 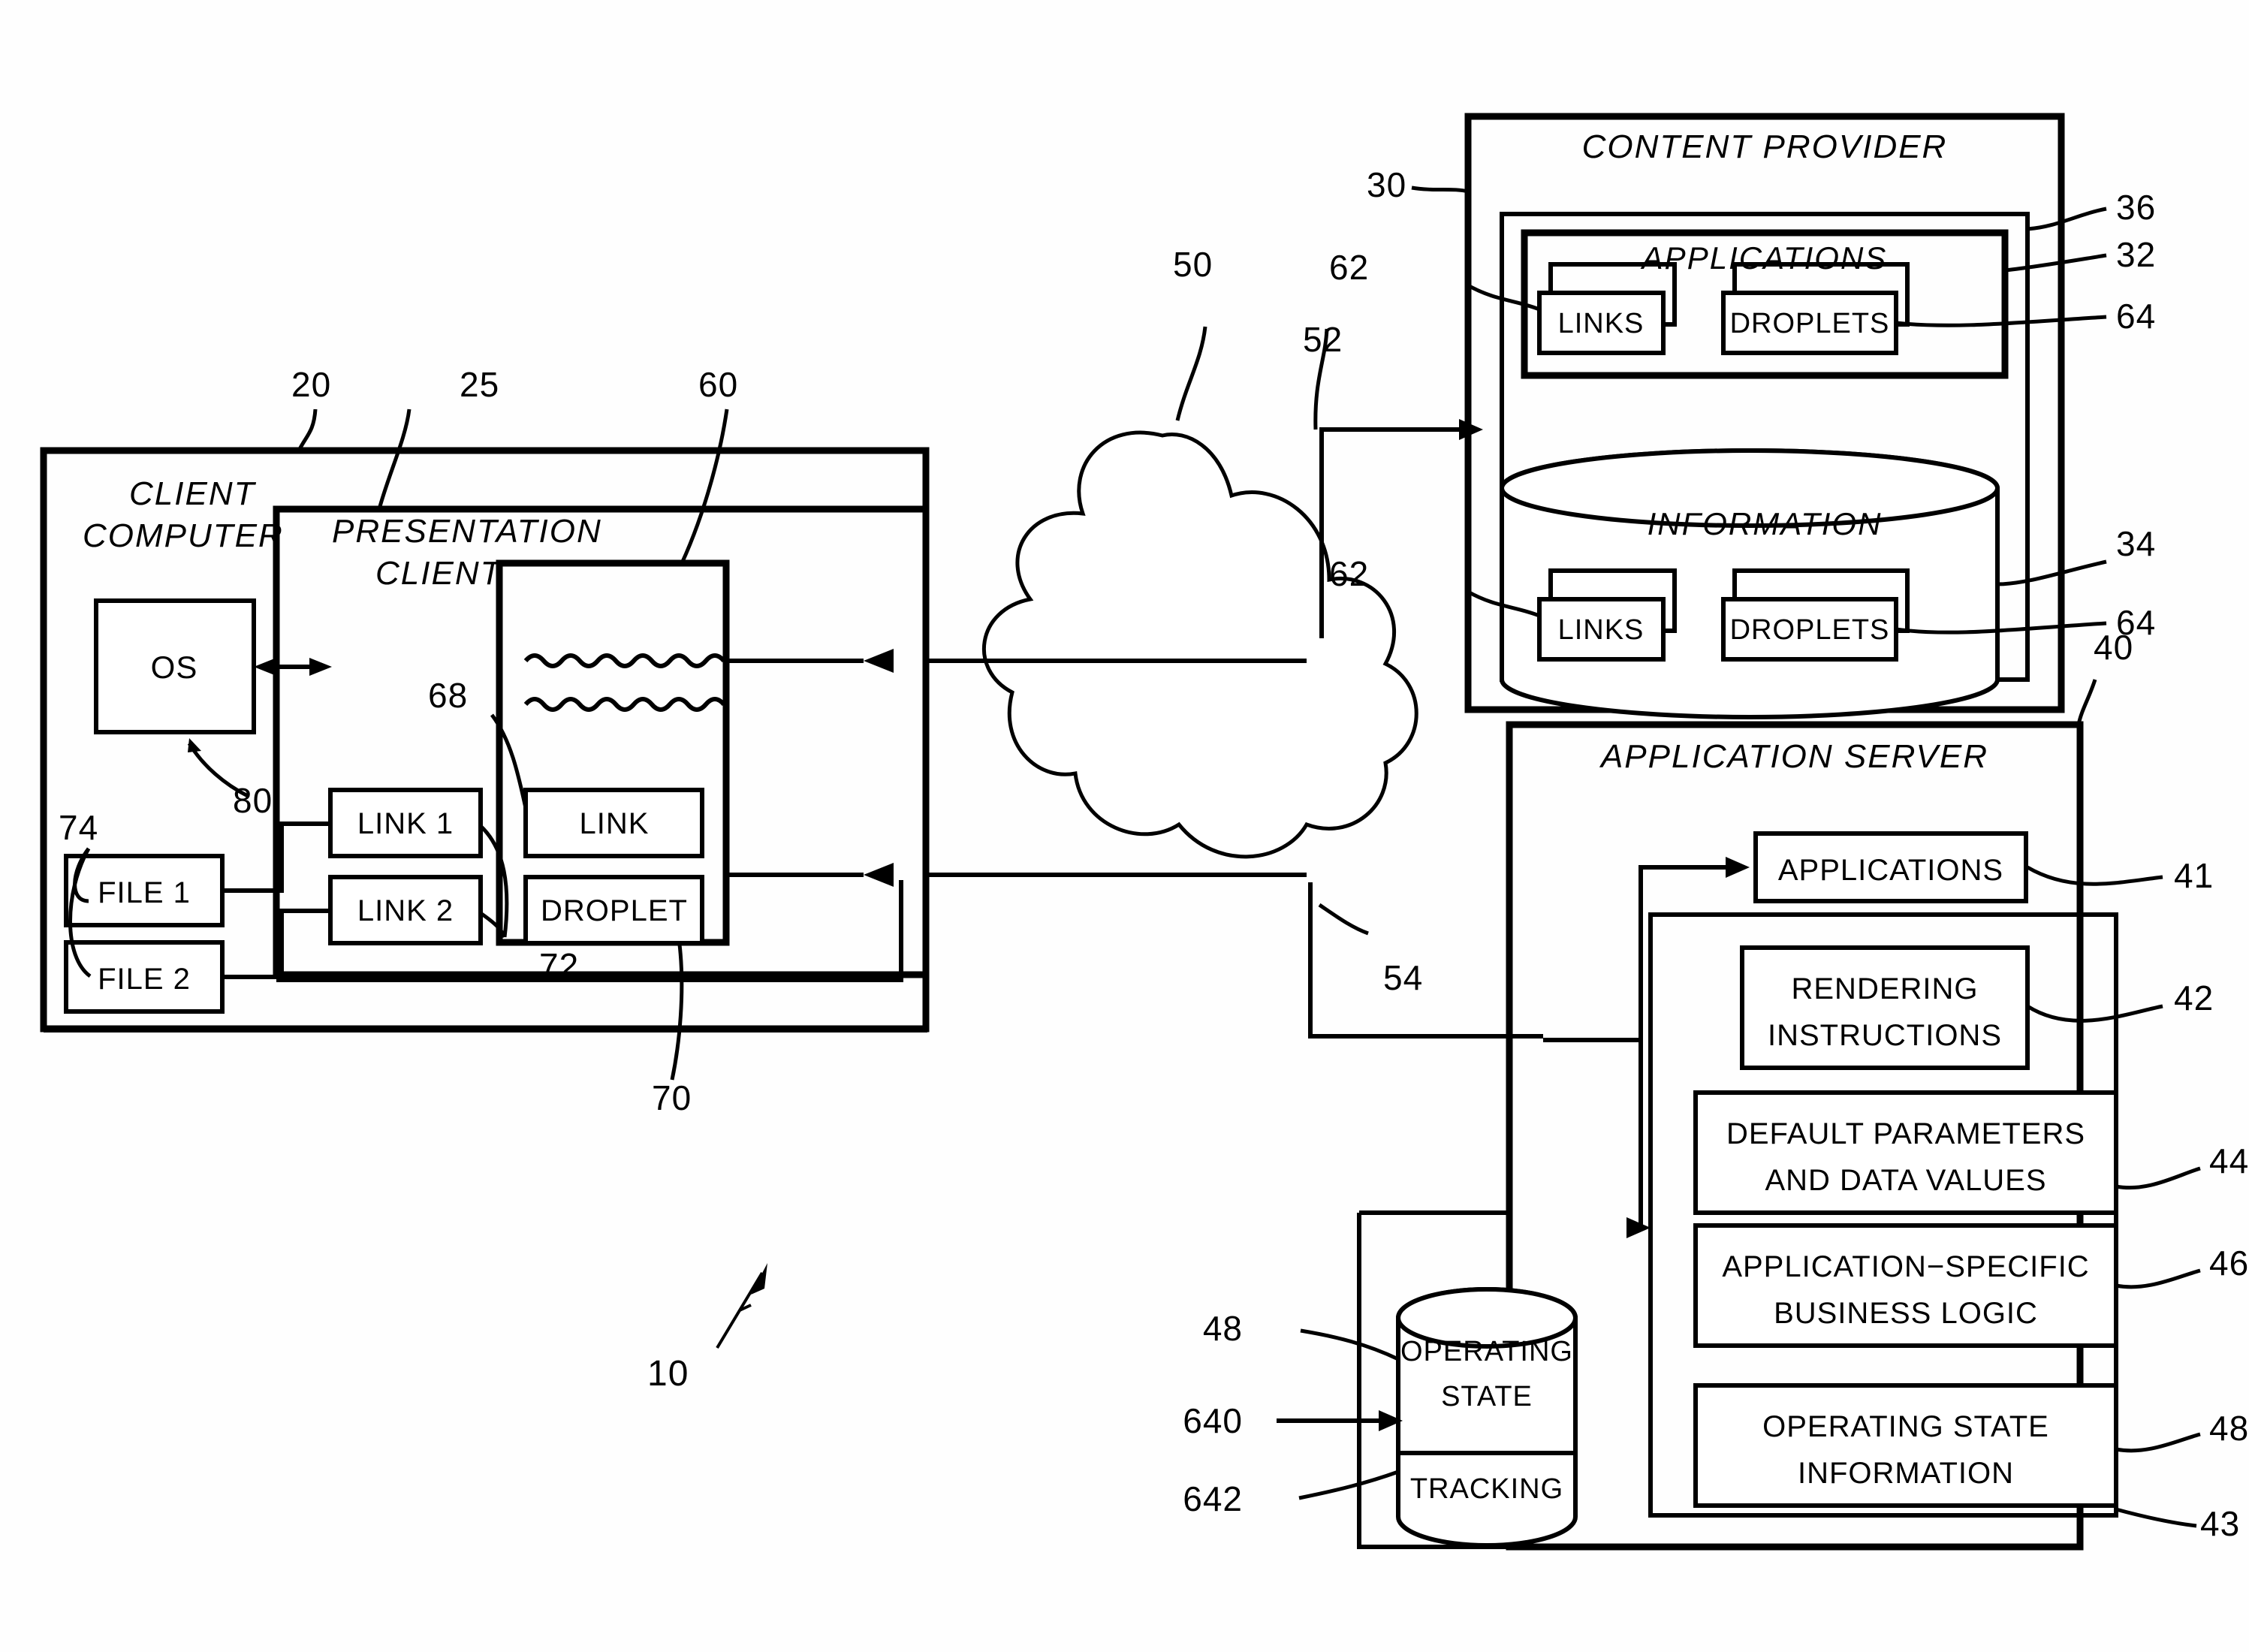 What do you see at coordinates (1890, 870) in the screenshot?
I see `as-applications-label: APPLICATIONS` at bounding box center [1890, 870].